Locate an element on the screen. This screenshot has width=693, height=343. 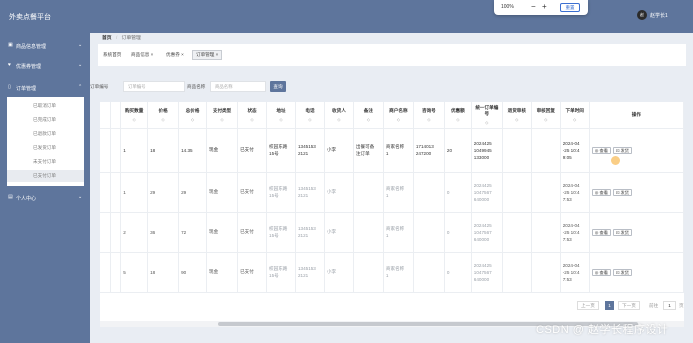
submenu-item-cancelled: 已取消订单 is located at coordinates (45, 106).